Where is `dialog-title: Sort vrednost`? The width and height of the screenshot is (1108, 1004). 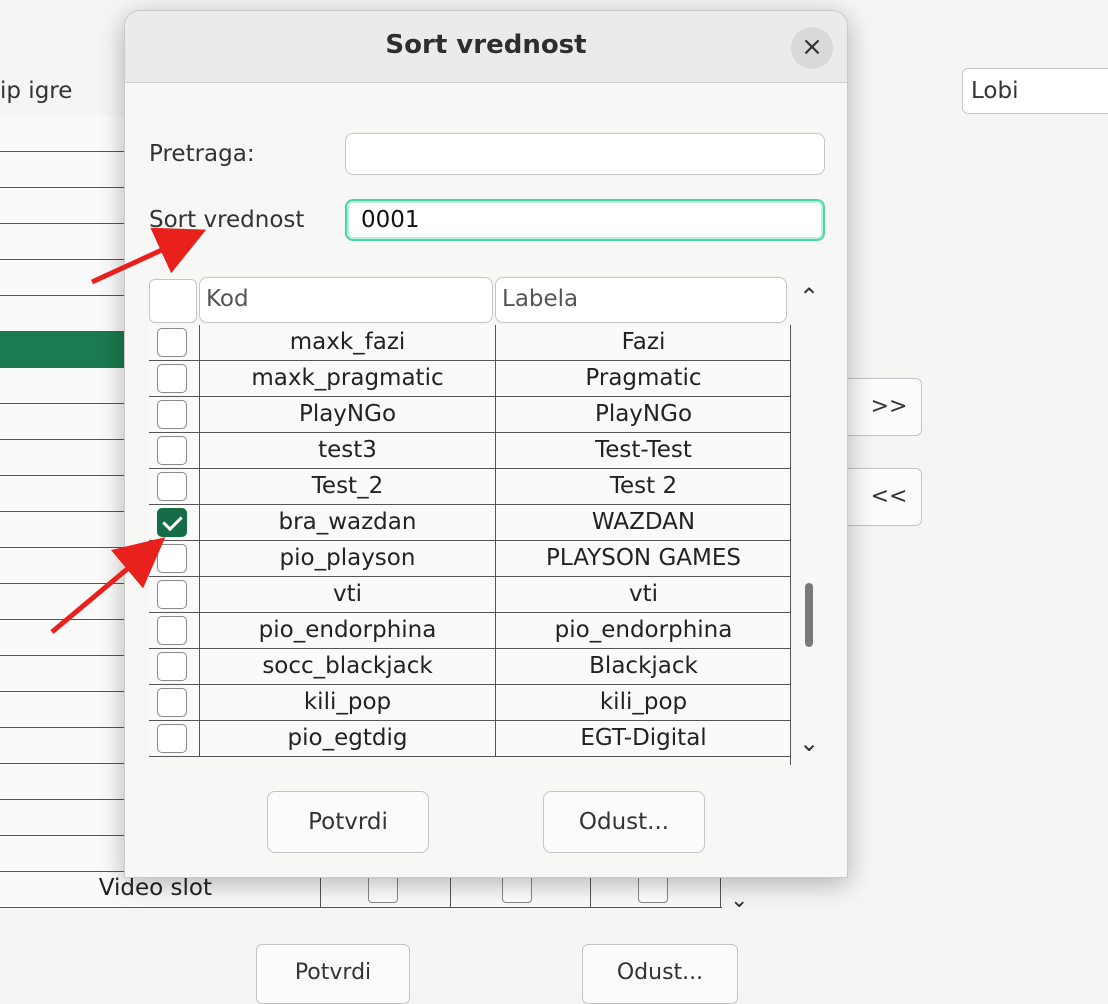
dialog-title: Sort vrednost is located at coordinates (486, 45).